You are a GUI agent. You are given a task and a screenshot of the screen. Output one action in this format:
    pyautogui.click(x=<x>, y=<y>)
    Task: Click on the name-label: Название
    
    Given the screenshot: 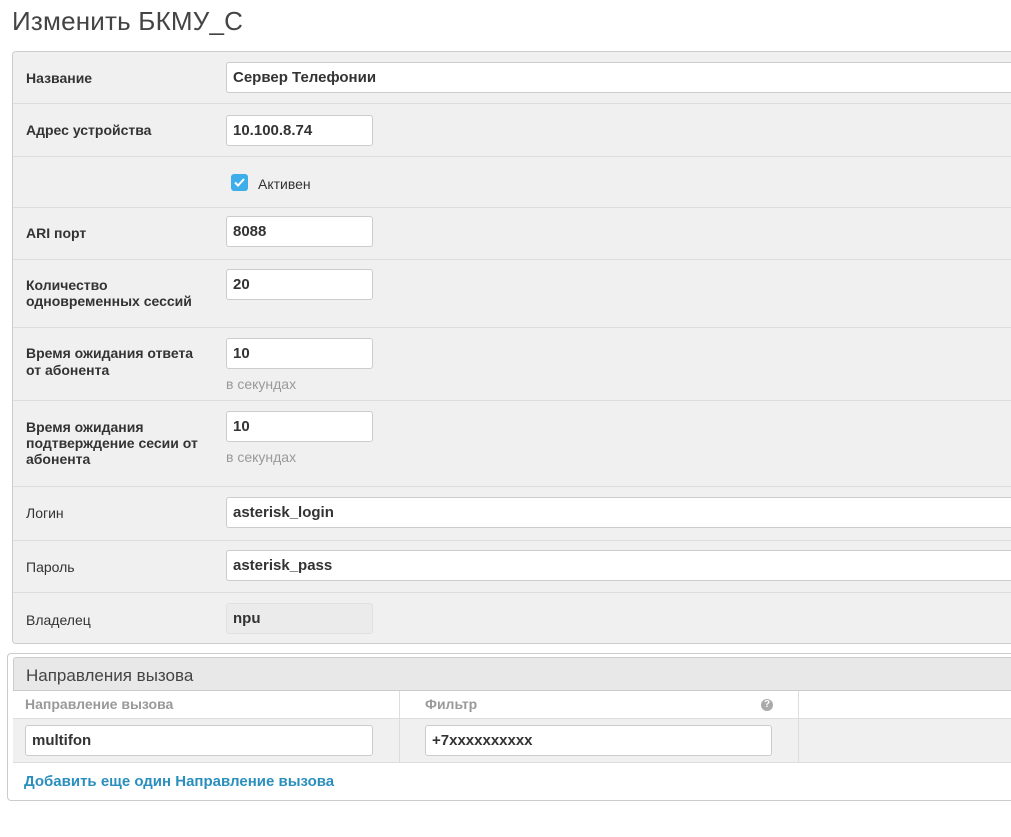 What is the action you would take?
    pyautogui.click(x=59, y=78)
    